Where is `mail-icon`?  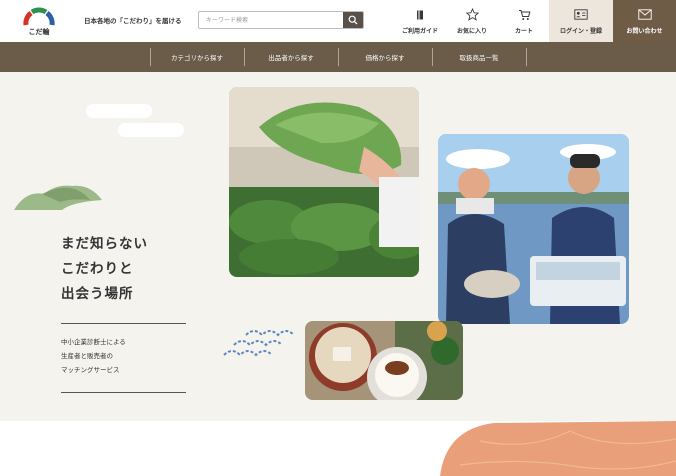 mail-icon is located at coordinates (644, 14).